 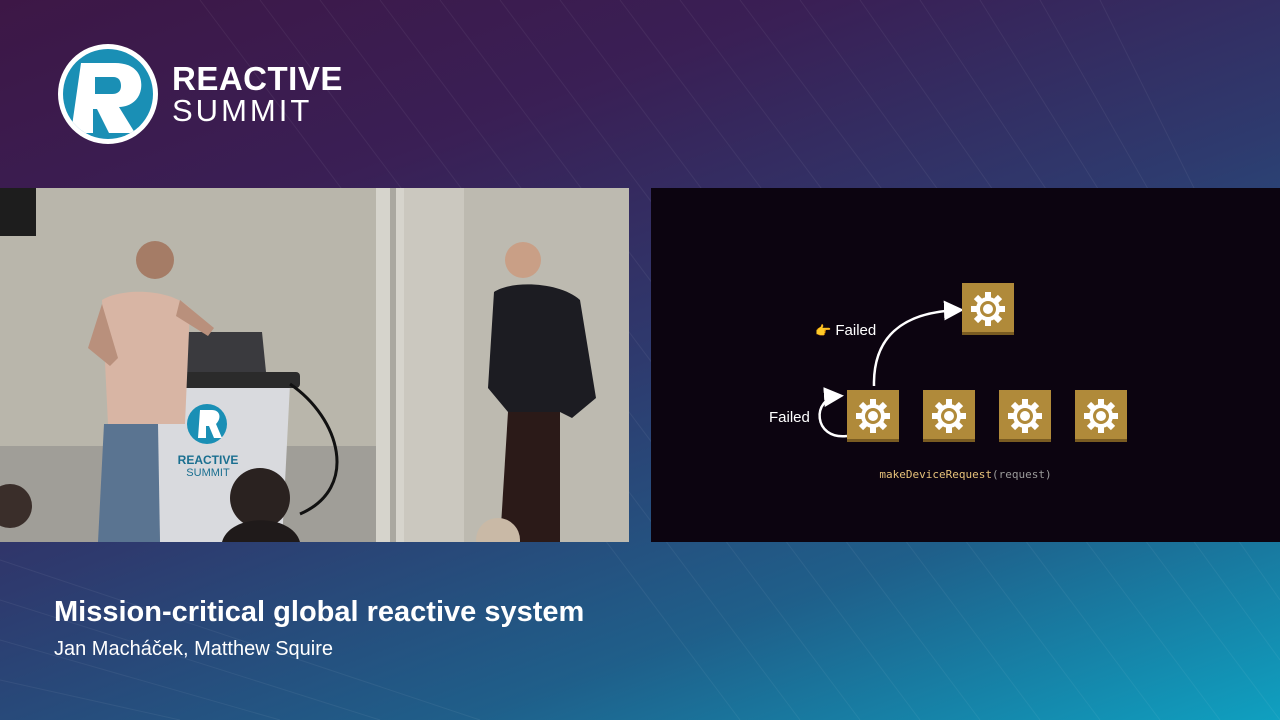 I want to click on code-args: (request), so click(x=1021, y=474).